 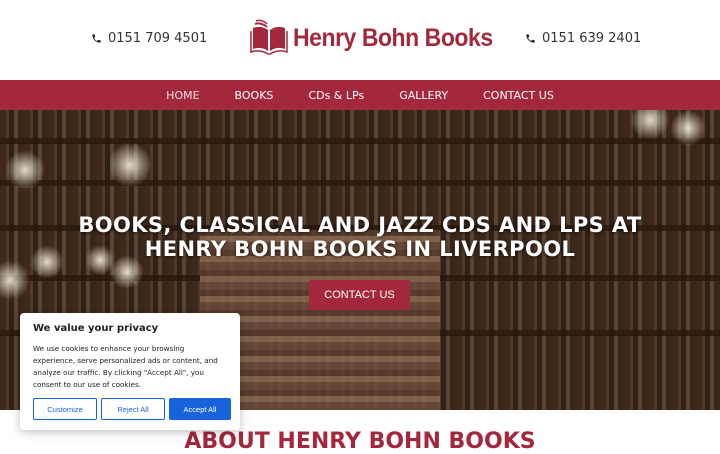 I want to click on nav-gallery: GALLERY, so click(x=423, y=95).